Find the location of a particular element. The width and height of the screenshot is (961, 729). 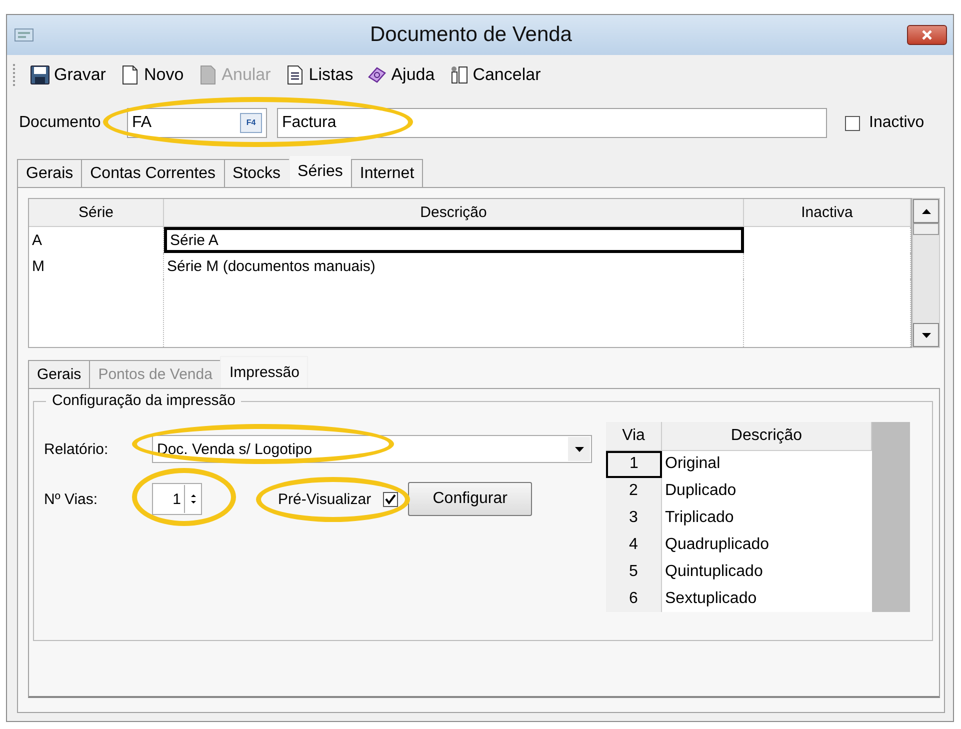

group-title: Configuração da impressão is located at coordinates (144, 400).